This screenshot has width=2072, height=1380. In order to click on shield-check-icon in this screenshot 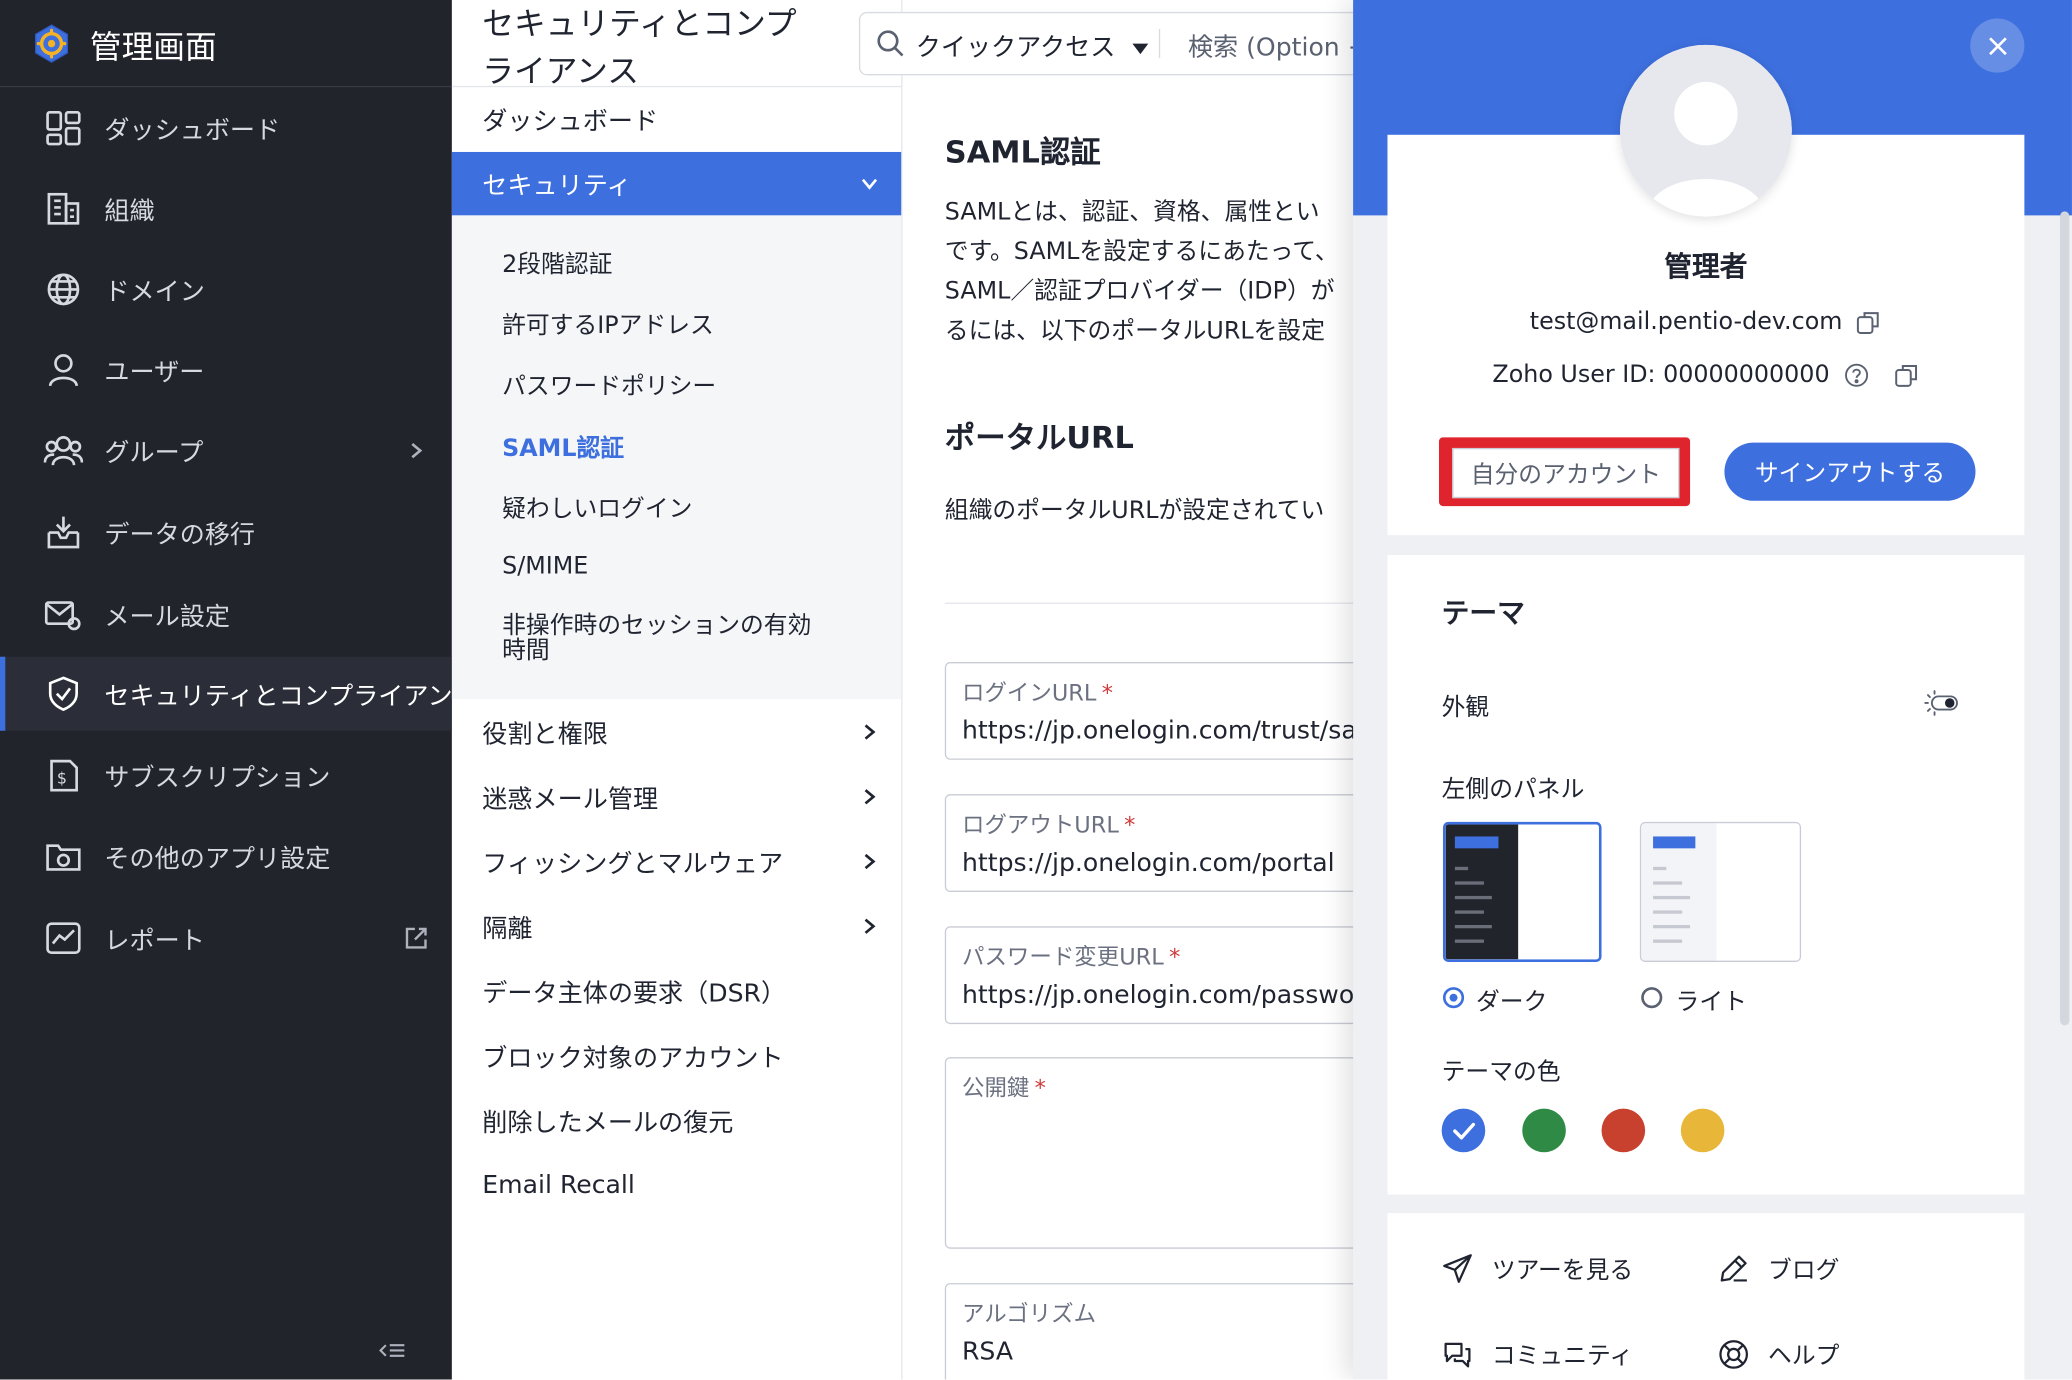, I will do `click(64, 694)`.